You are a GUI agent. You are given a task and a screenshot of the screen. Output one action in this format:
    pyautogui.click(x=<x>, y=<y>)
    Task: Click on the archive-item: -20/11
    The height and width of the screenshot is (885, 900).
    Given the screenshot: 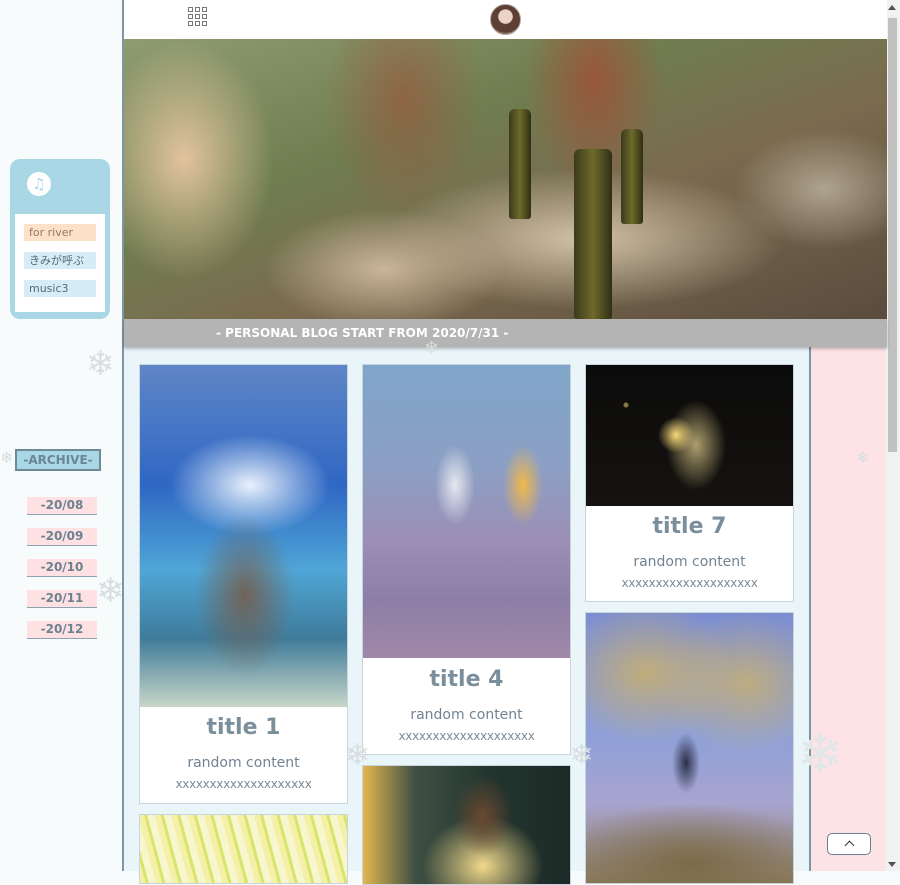 What is the action you would take?
    pyautogui.click(x=62, y=599)
    